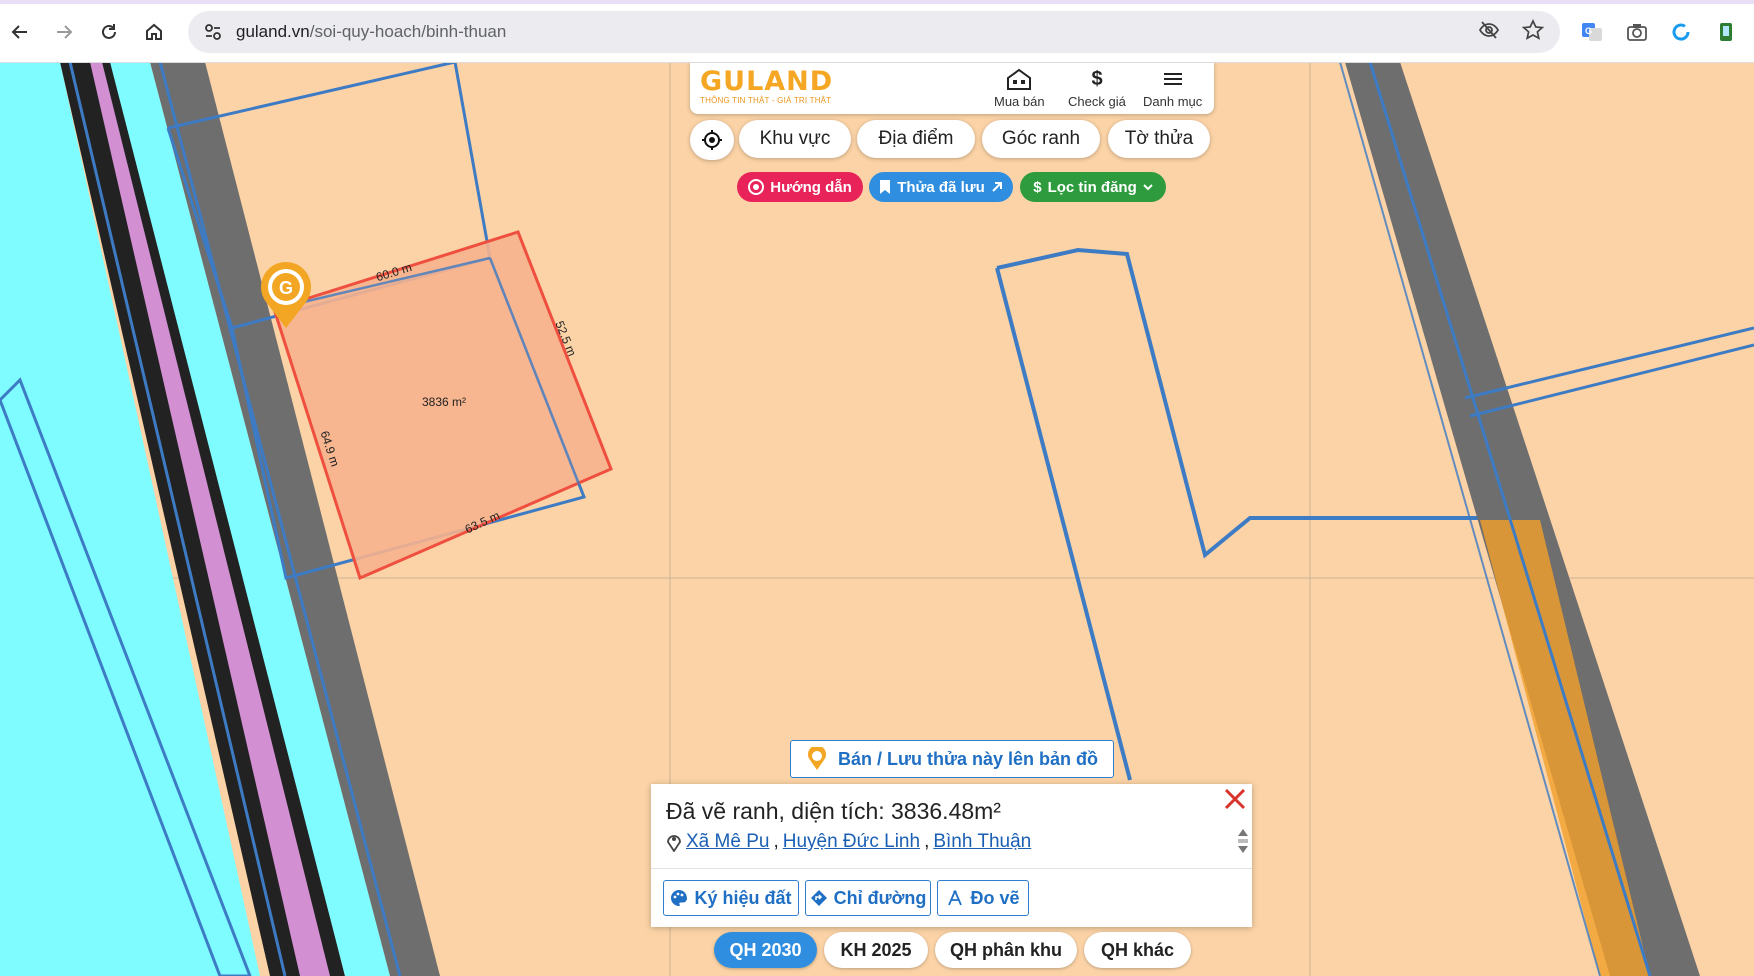 The width and height of the screenshot is (1754, 976). I want to click on land-symbol-button: Ký hiệu đất, so click(731, 898).